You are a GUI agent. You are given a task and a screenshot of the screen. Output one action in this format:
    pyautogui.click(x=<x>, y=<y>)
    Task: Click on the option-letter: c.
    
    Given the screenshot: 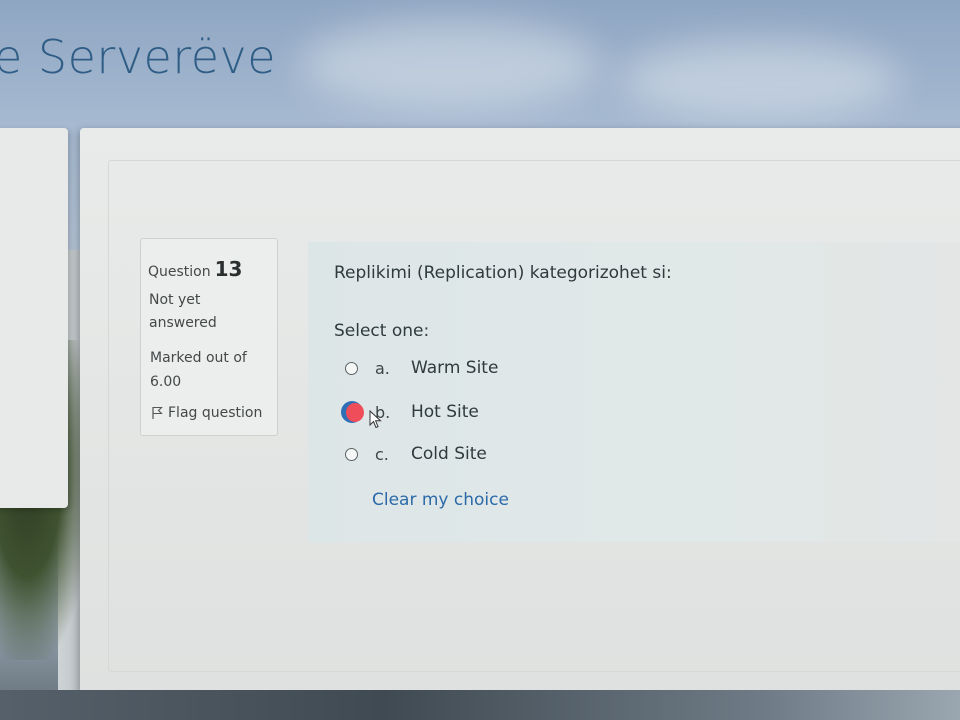 What is the action you would take?
    pyautogui.click(x=382, y=454)
    